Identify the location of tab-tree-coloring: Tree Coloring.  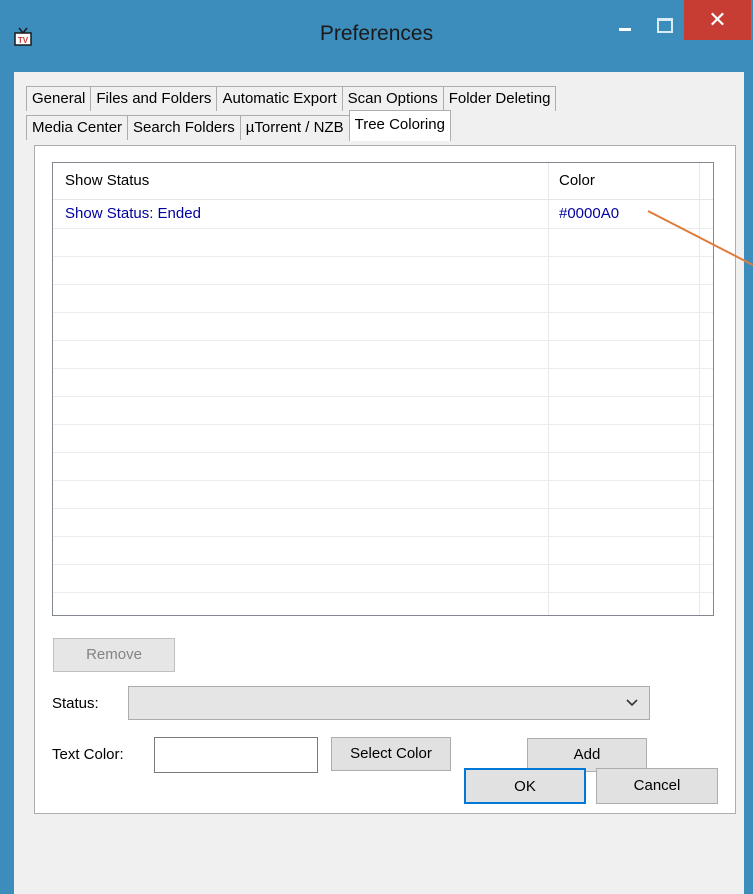
(399, 125).